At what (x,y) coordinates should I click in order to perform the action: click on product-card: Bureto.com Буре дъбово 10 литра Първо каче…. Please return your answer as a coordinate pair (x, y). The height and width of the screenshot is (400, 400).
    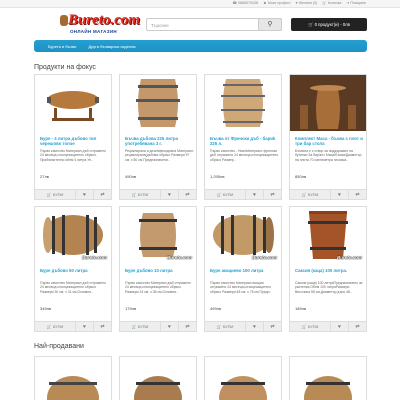
    Looking at the image, I should click on (158, 269).